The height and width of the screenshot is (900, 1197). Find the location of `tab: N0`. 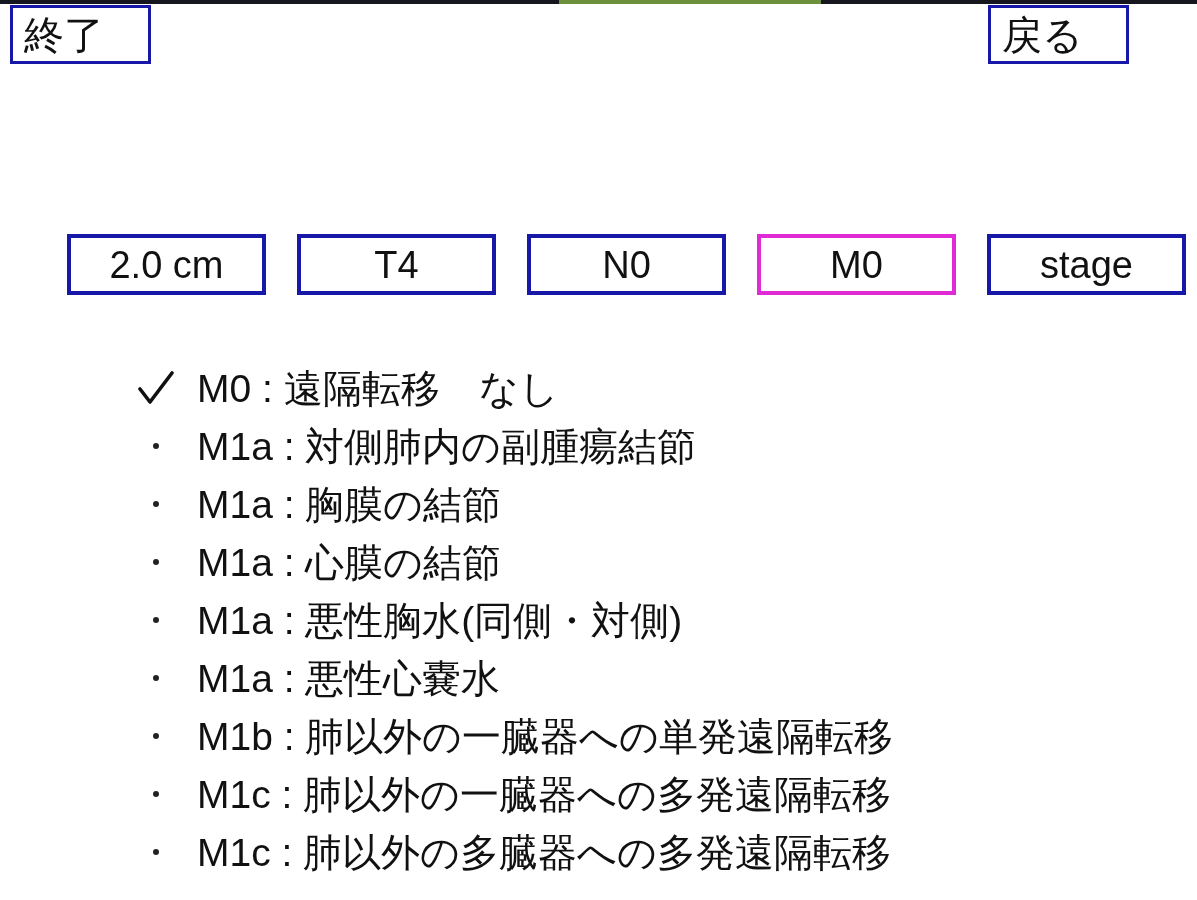

tab: N0 is located at coordinates (626, 264).